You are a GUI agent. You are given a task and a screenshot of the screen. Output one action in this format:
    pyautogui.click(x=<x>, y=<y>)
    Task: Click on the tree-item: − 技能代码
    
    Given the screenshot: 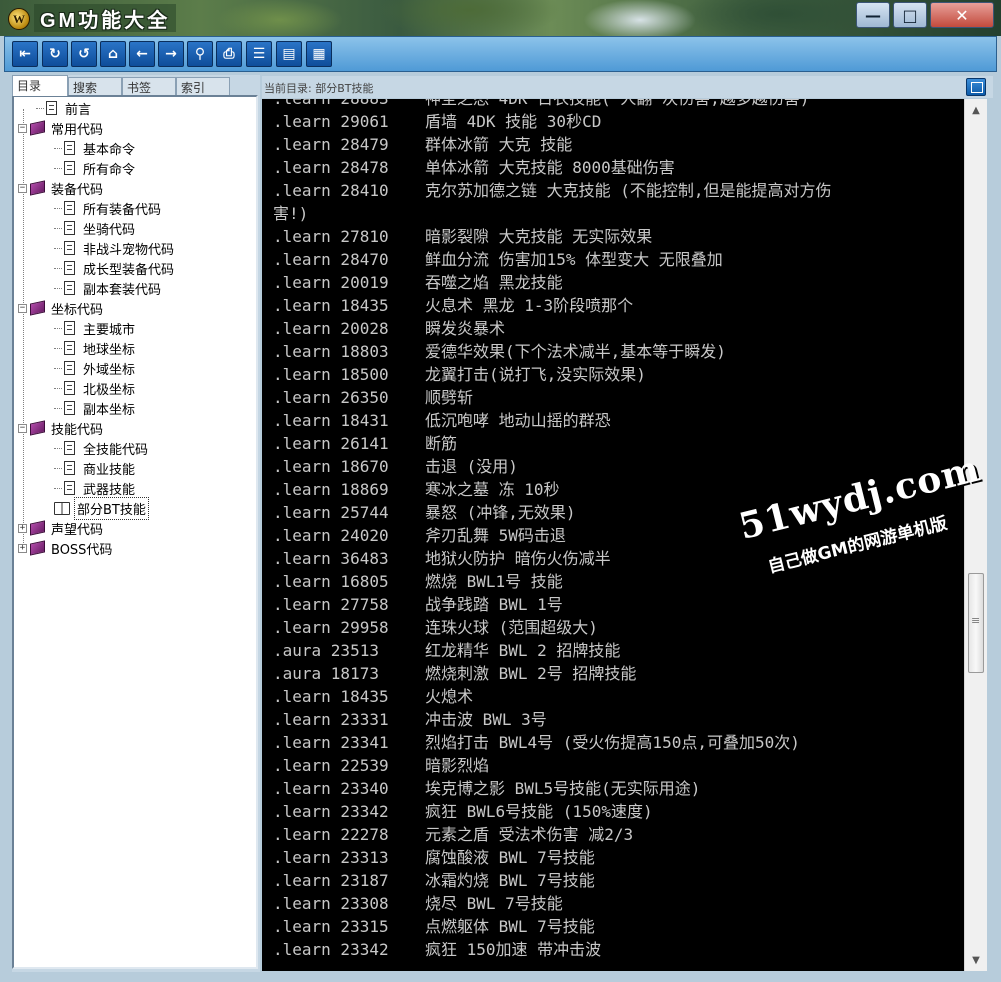 What is the action you would take?
    pyautogui.click(x=61, y=428)
    